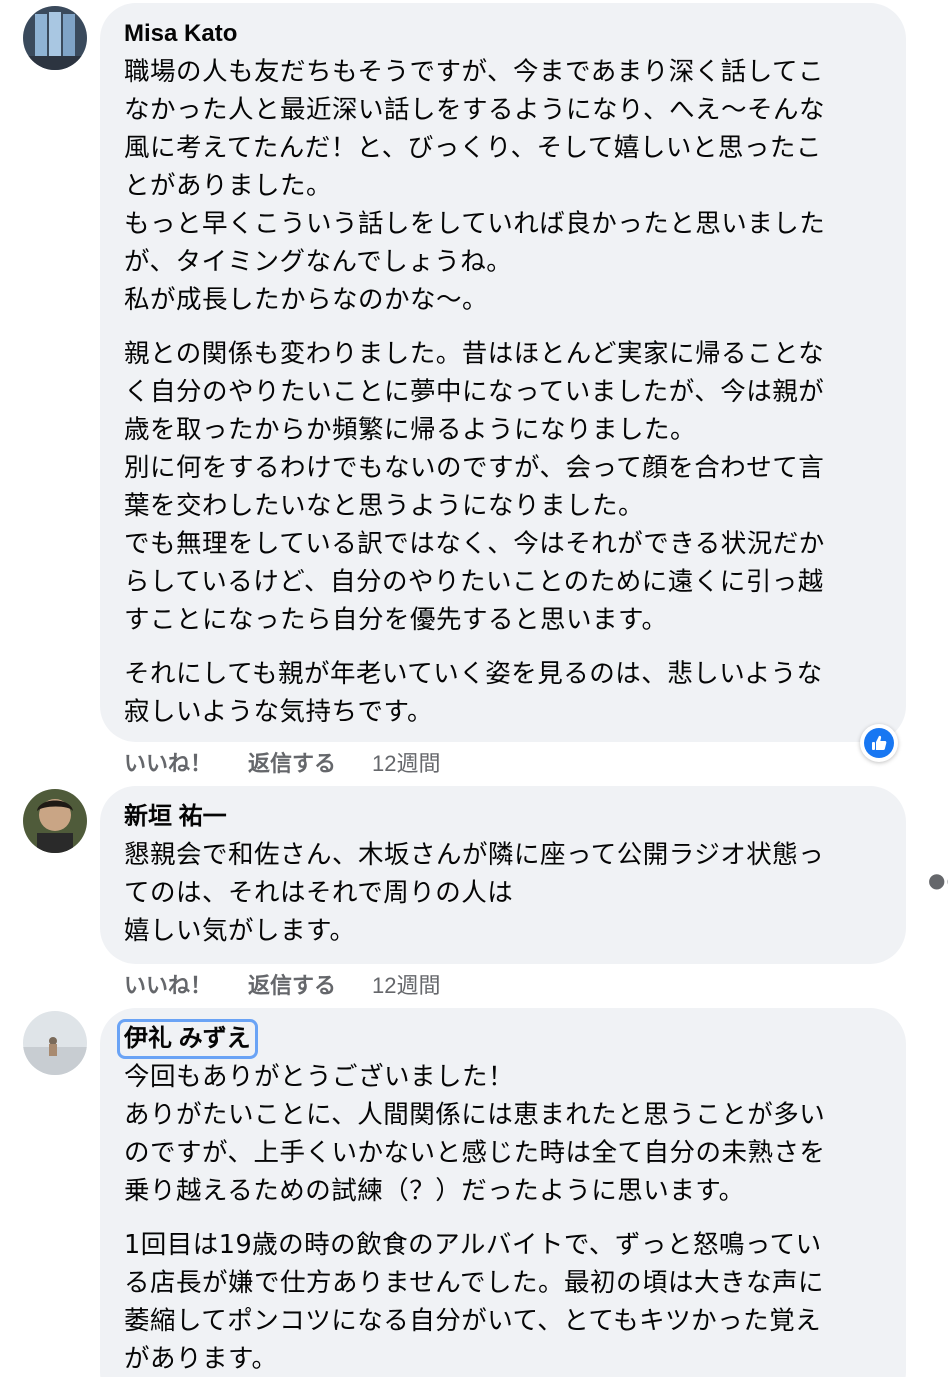 The width and height of the screenshot is (948, 1377). What do you see at coordinates (474, 468) in the screenshot?
I see `comment-line: 別に何をするわけでもないのですが、会って顔を合わせて言` at bounding box center [474, 468].